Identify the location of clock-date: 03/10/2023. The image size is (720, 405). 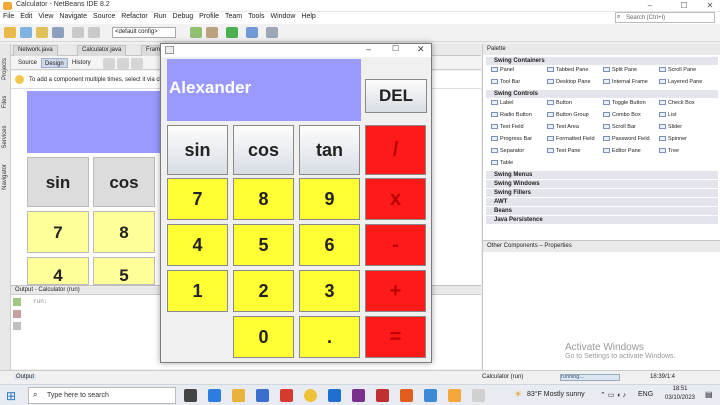
(680, 398).